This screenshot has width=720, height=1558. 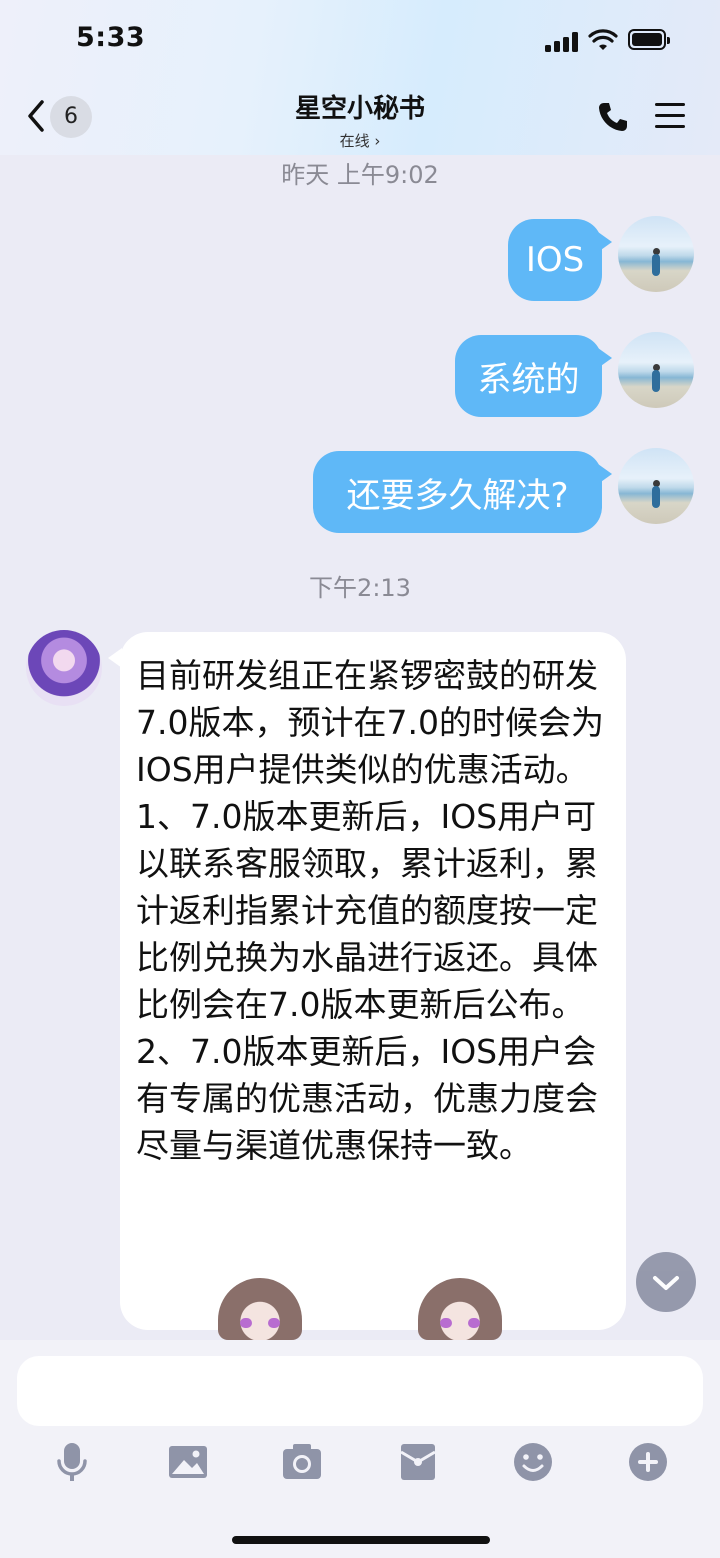 What do you see at coordinates (302, 1462) in the screenshot?
I see `camera-icon` at bounding box center [302, 1462].